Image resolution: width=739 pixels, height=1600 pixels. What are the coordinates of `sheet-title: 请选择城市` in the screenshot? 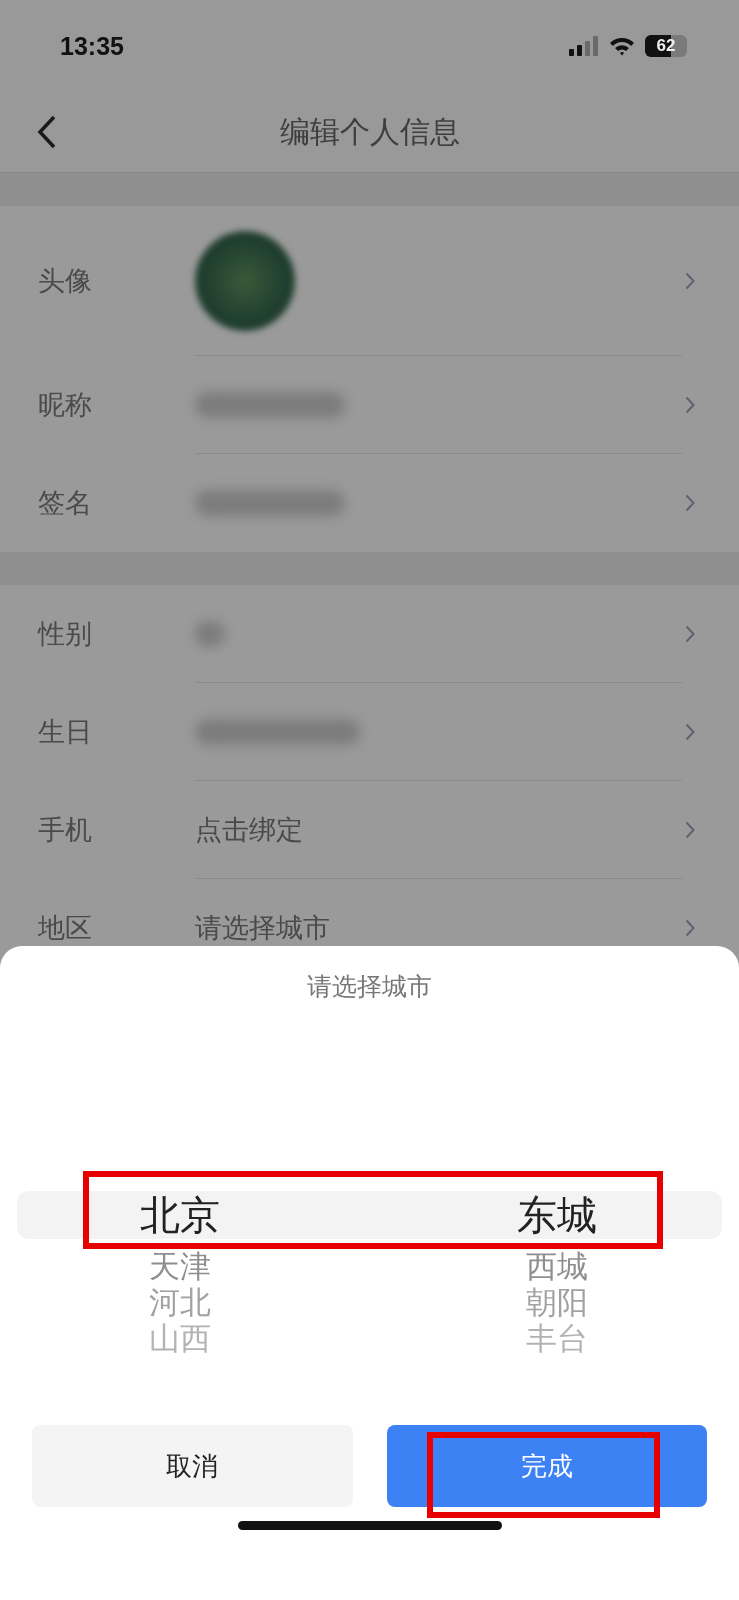 It's located at (369, 987).